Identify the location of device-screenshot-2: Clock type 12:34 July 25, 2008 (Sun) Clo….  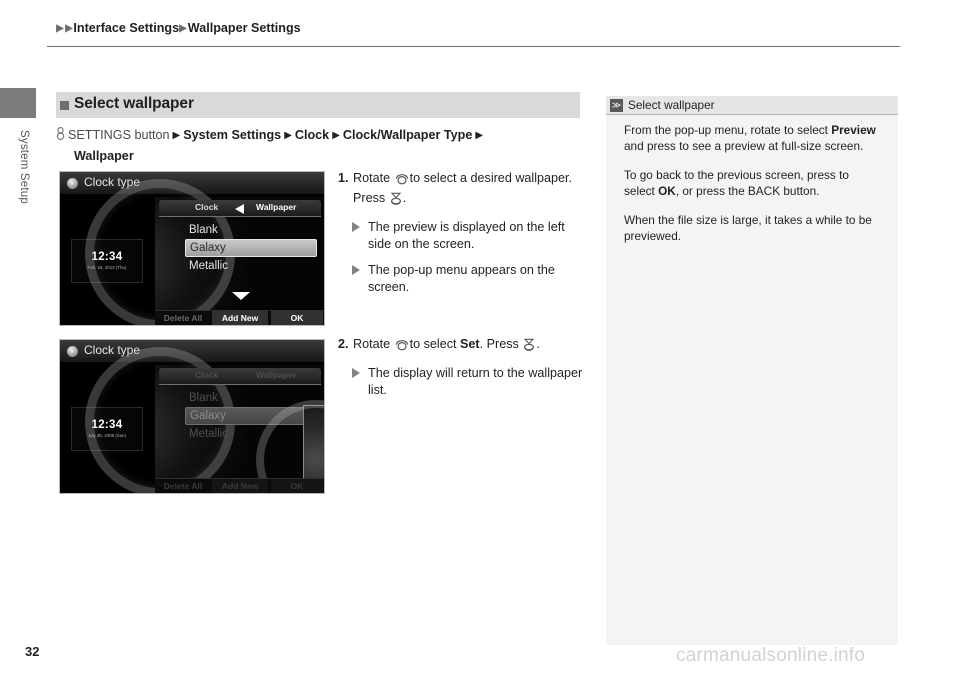
(192, 416).